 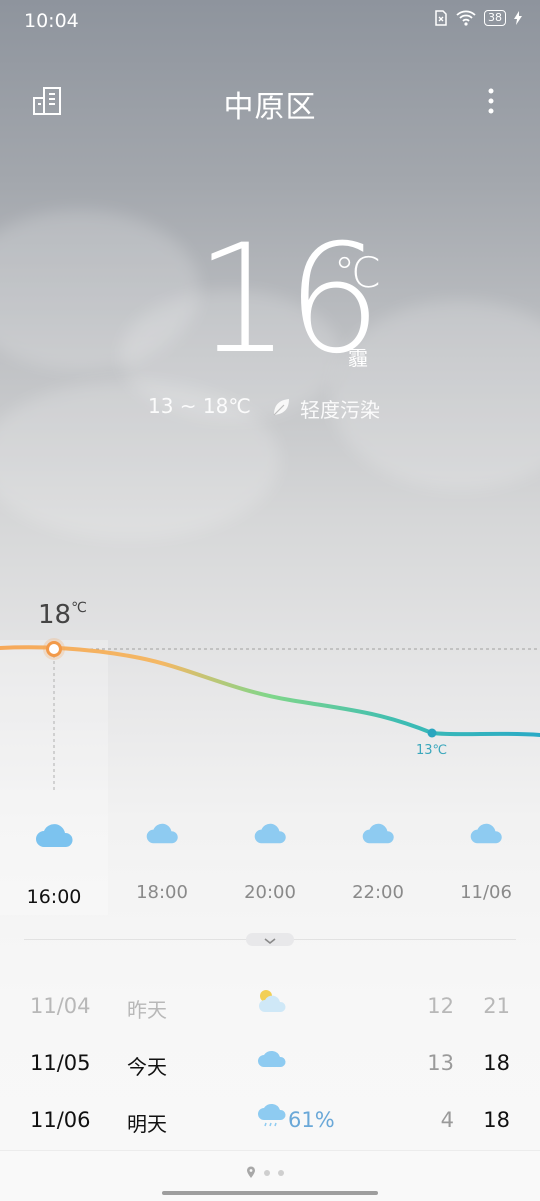 I want to click on leaf-icon, so click(x=281, y=407).